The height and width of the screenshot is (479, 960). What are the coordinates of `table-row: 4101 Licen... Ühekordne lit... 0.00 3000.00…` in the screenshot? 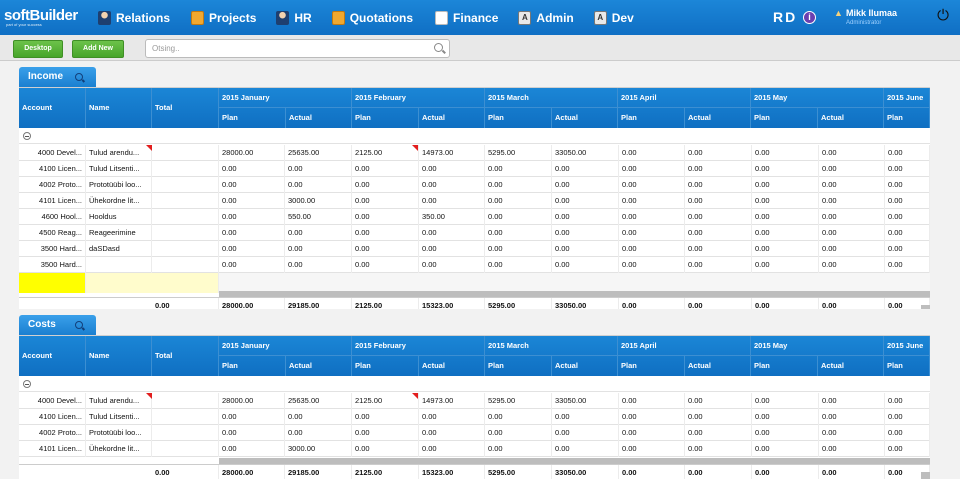 It's located at (474, 449).